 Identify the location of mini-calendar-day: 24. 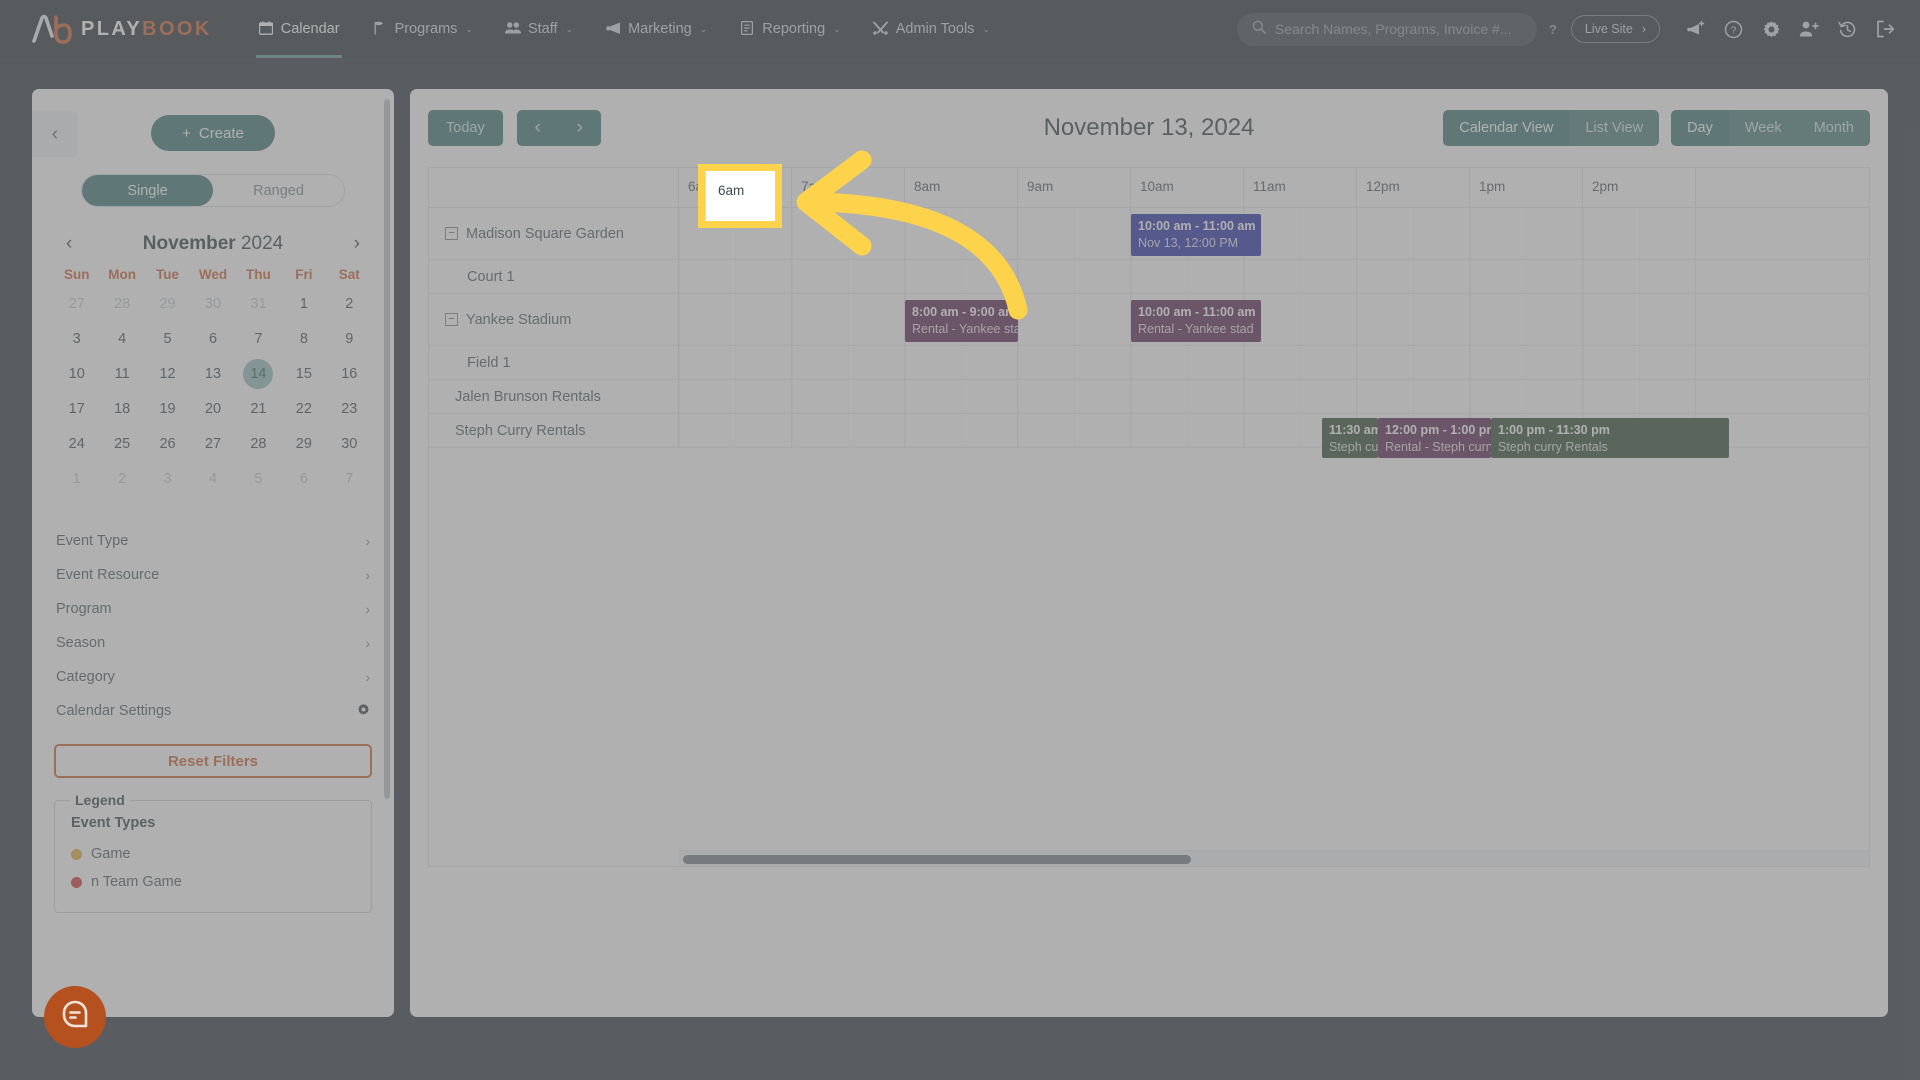
(76, 443).